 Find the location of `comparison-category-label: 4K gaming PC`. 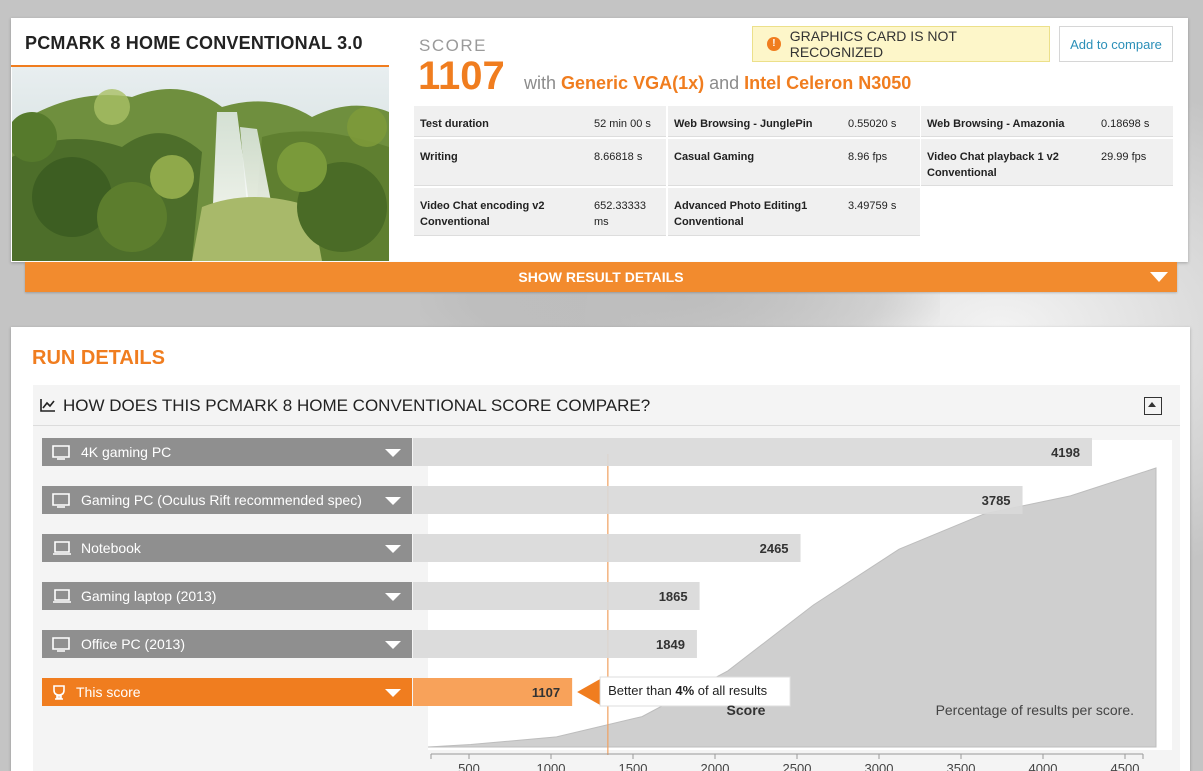

comparison-category-label: 4K gaming PC is located at coordinates (126, 452).